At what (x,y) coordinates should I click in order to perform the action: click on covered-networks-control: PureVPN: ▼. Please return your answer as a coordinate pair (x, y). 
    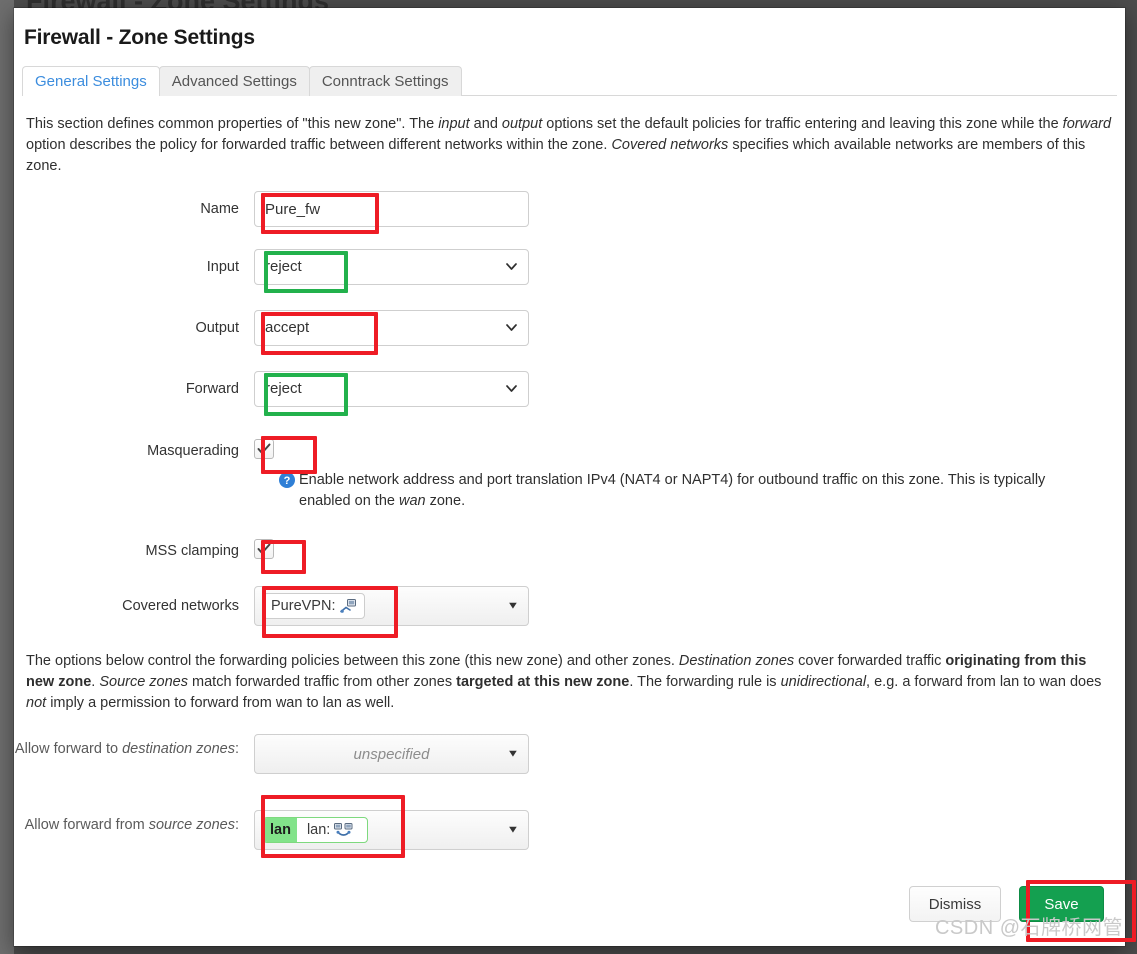
    Looking at the image, I should click on (391, 606).